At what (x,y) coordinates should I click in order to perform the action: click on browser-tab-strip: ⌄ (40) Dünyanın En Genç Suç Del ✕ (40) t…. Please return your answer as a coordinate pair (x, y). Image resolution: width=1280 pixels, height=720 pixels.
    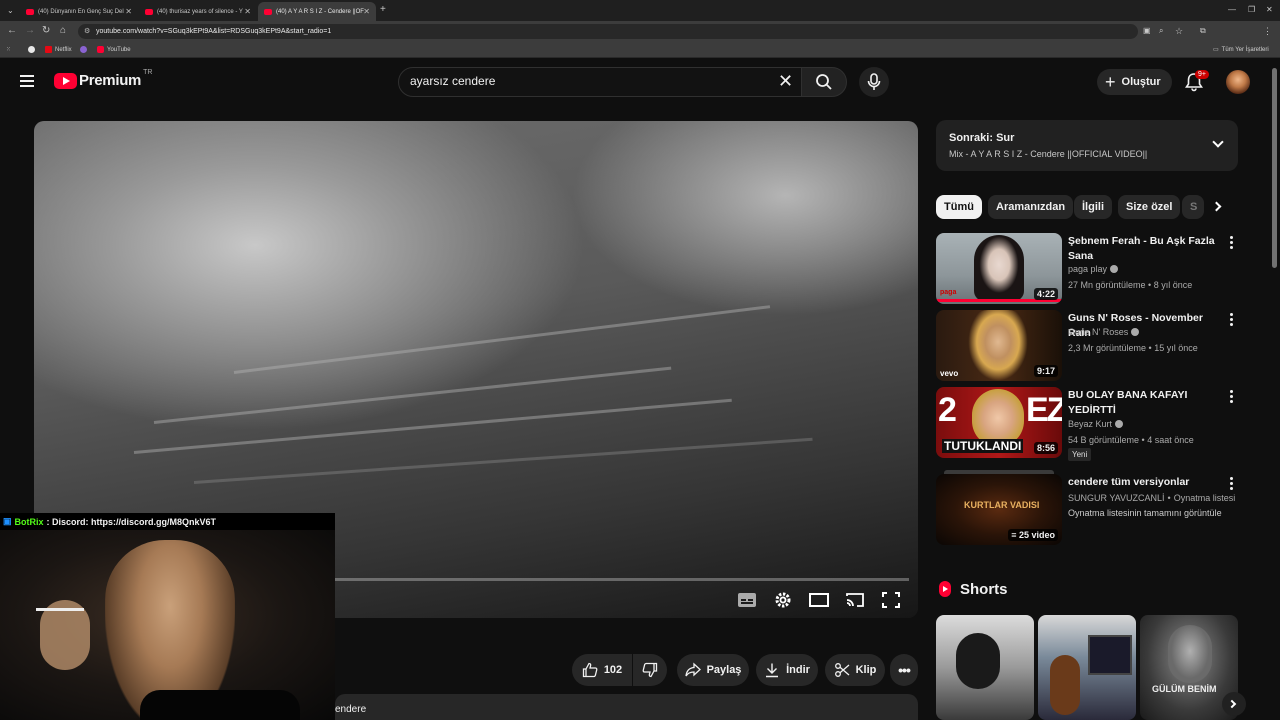
    Looking at the image, I should click on (640, 10).